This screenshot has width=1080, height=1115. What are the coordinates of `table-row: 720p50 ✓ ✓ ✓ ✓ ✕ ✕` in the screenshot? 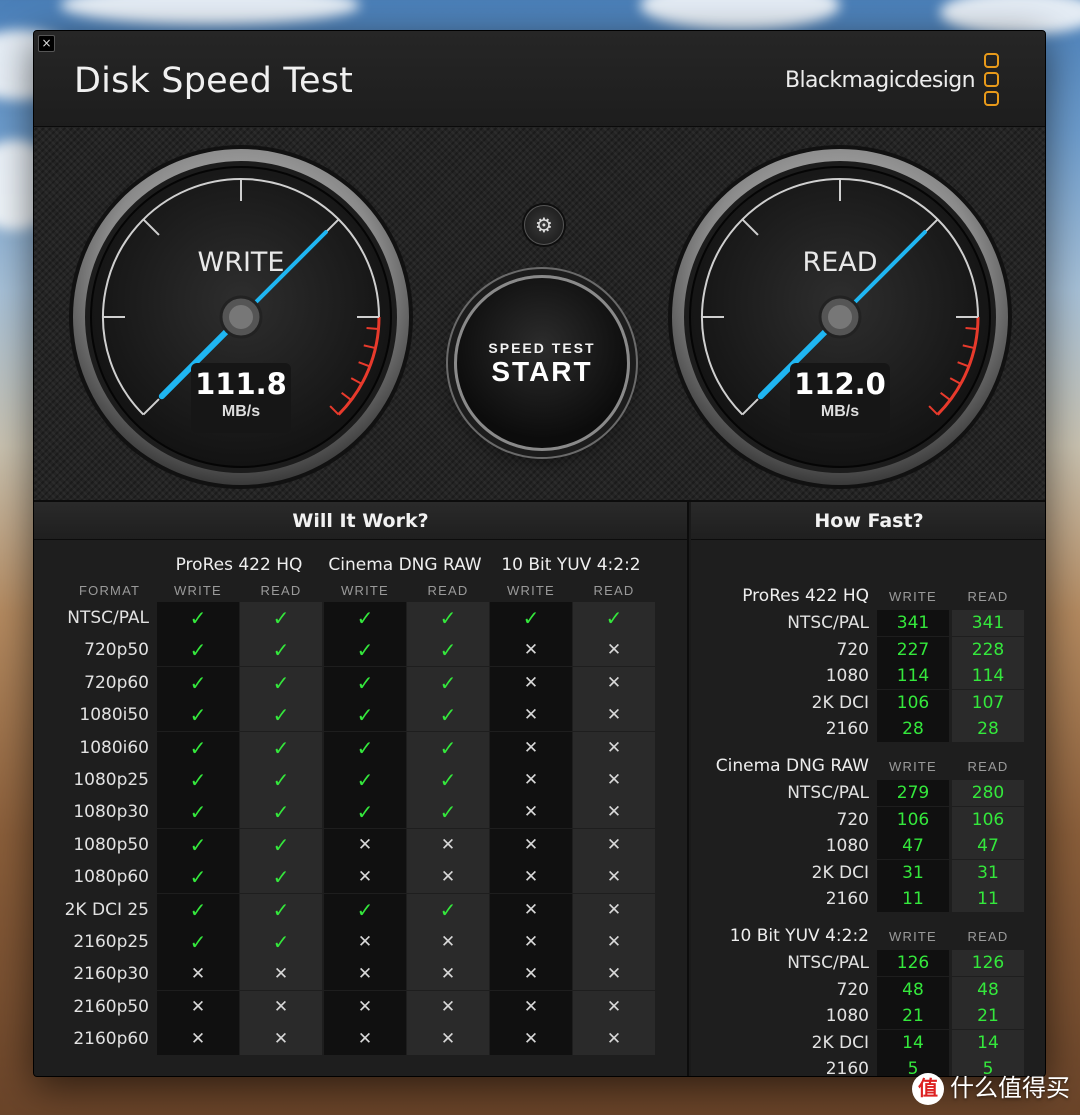 It's located at (361, 650).